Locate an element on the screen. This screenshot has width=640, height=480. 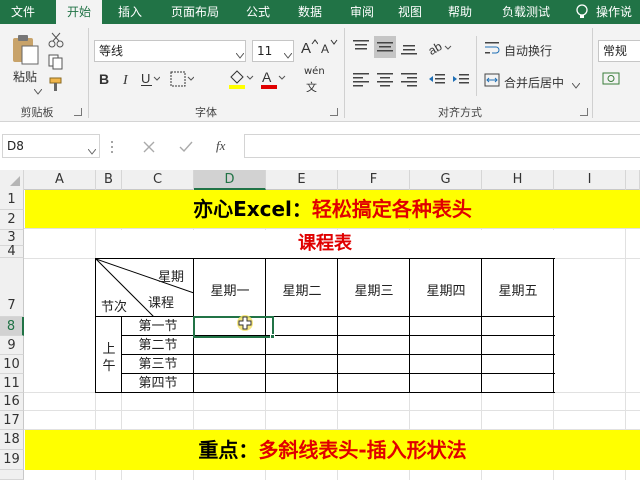
phonetic-guide-button: wén is located at coordinates (314, 71).